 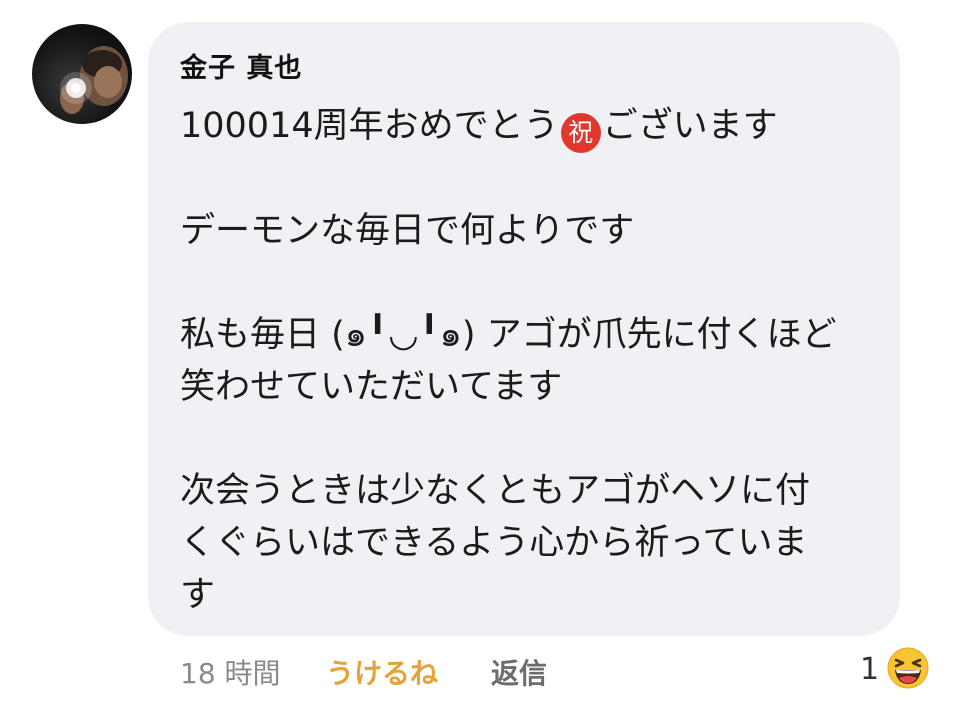 What do you see at coordinates (230, 672) in the screenshot?
I see `comment-timestamp: 18 時間` at bounding box center [230, 672].